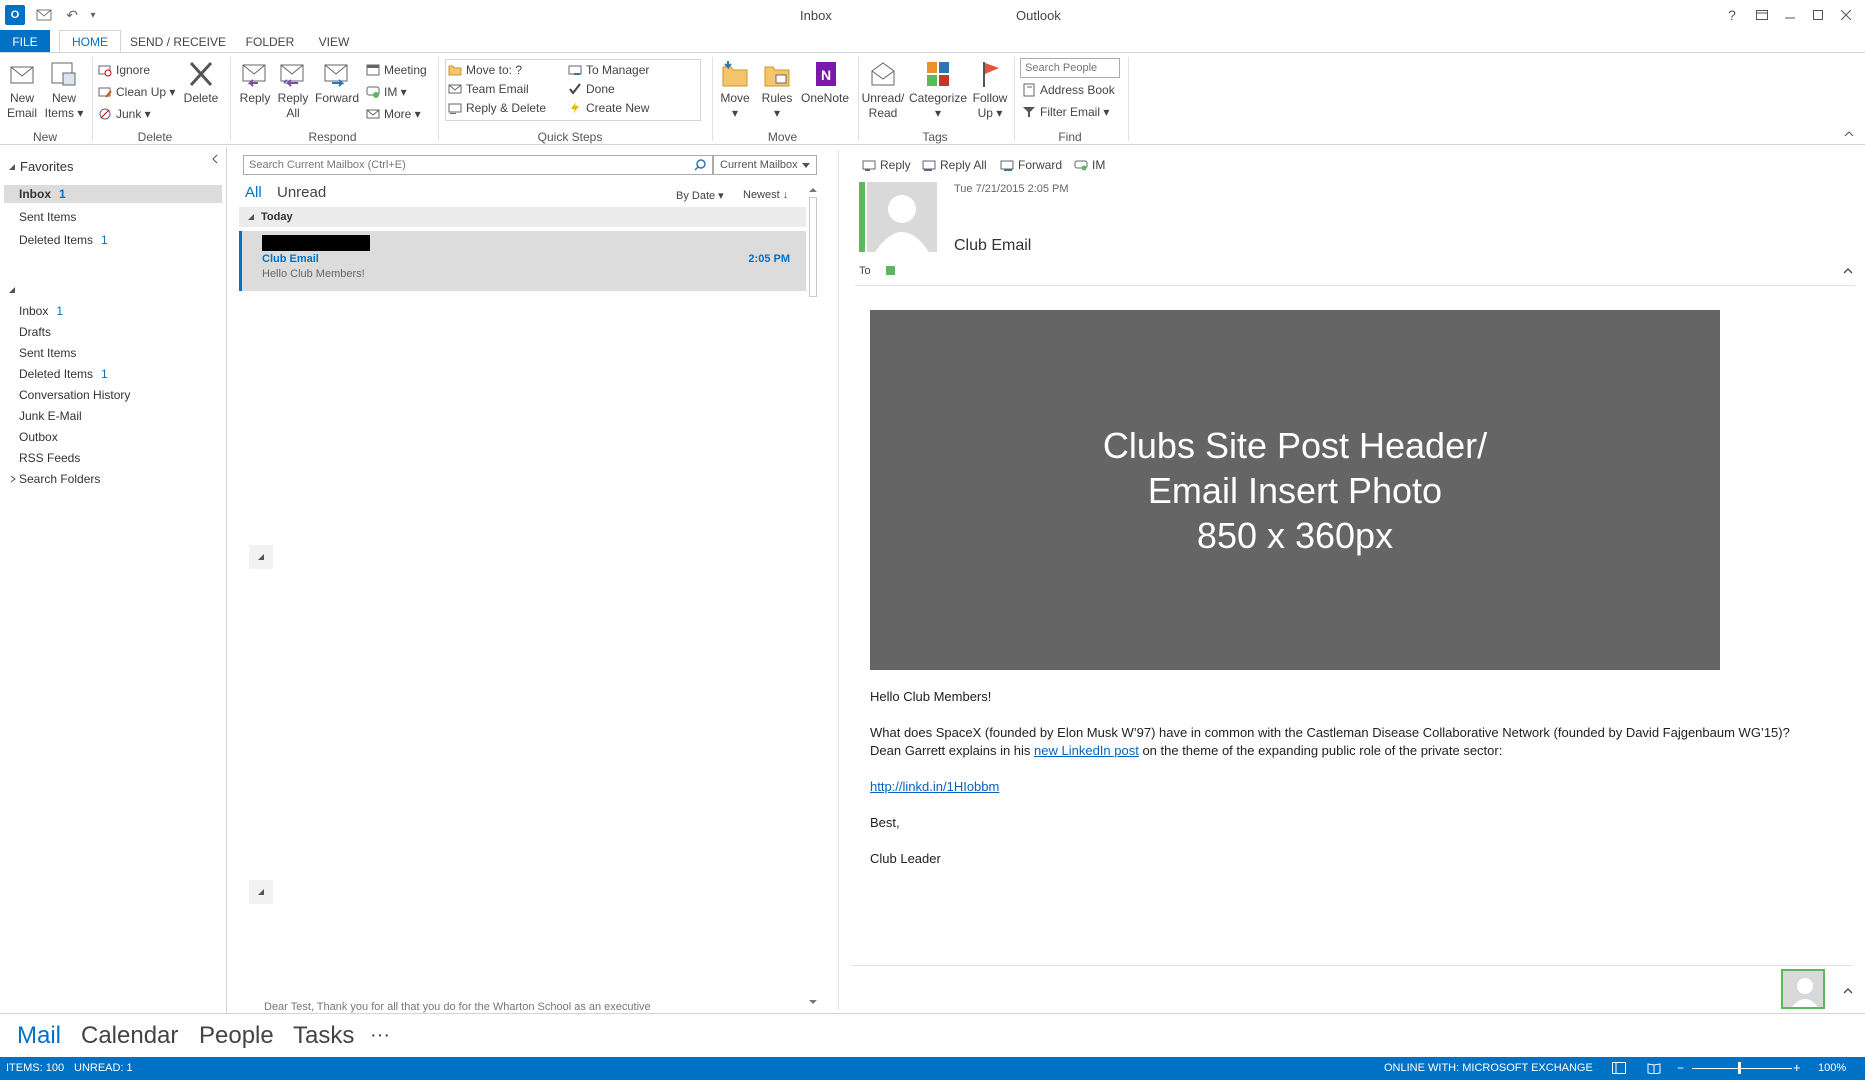 The width and height of the screenshot is (1865, 1080). Describe the element at coordinates (1846, 15) in the screenshot. I see `close-icon` at that location.